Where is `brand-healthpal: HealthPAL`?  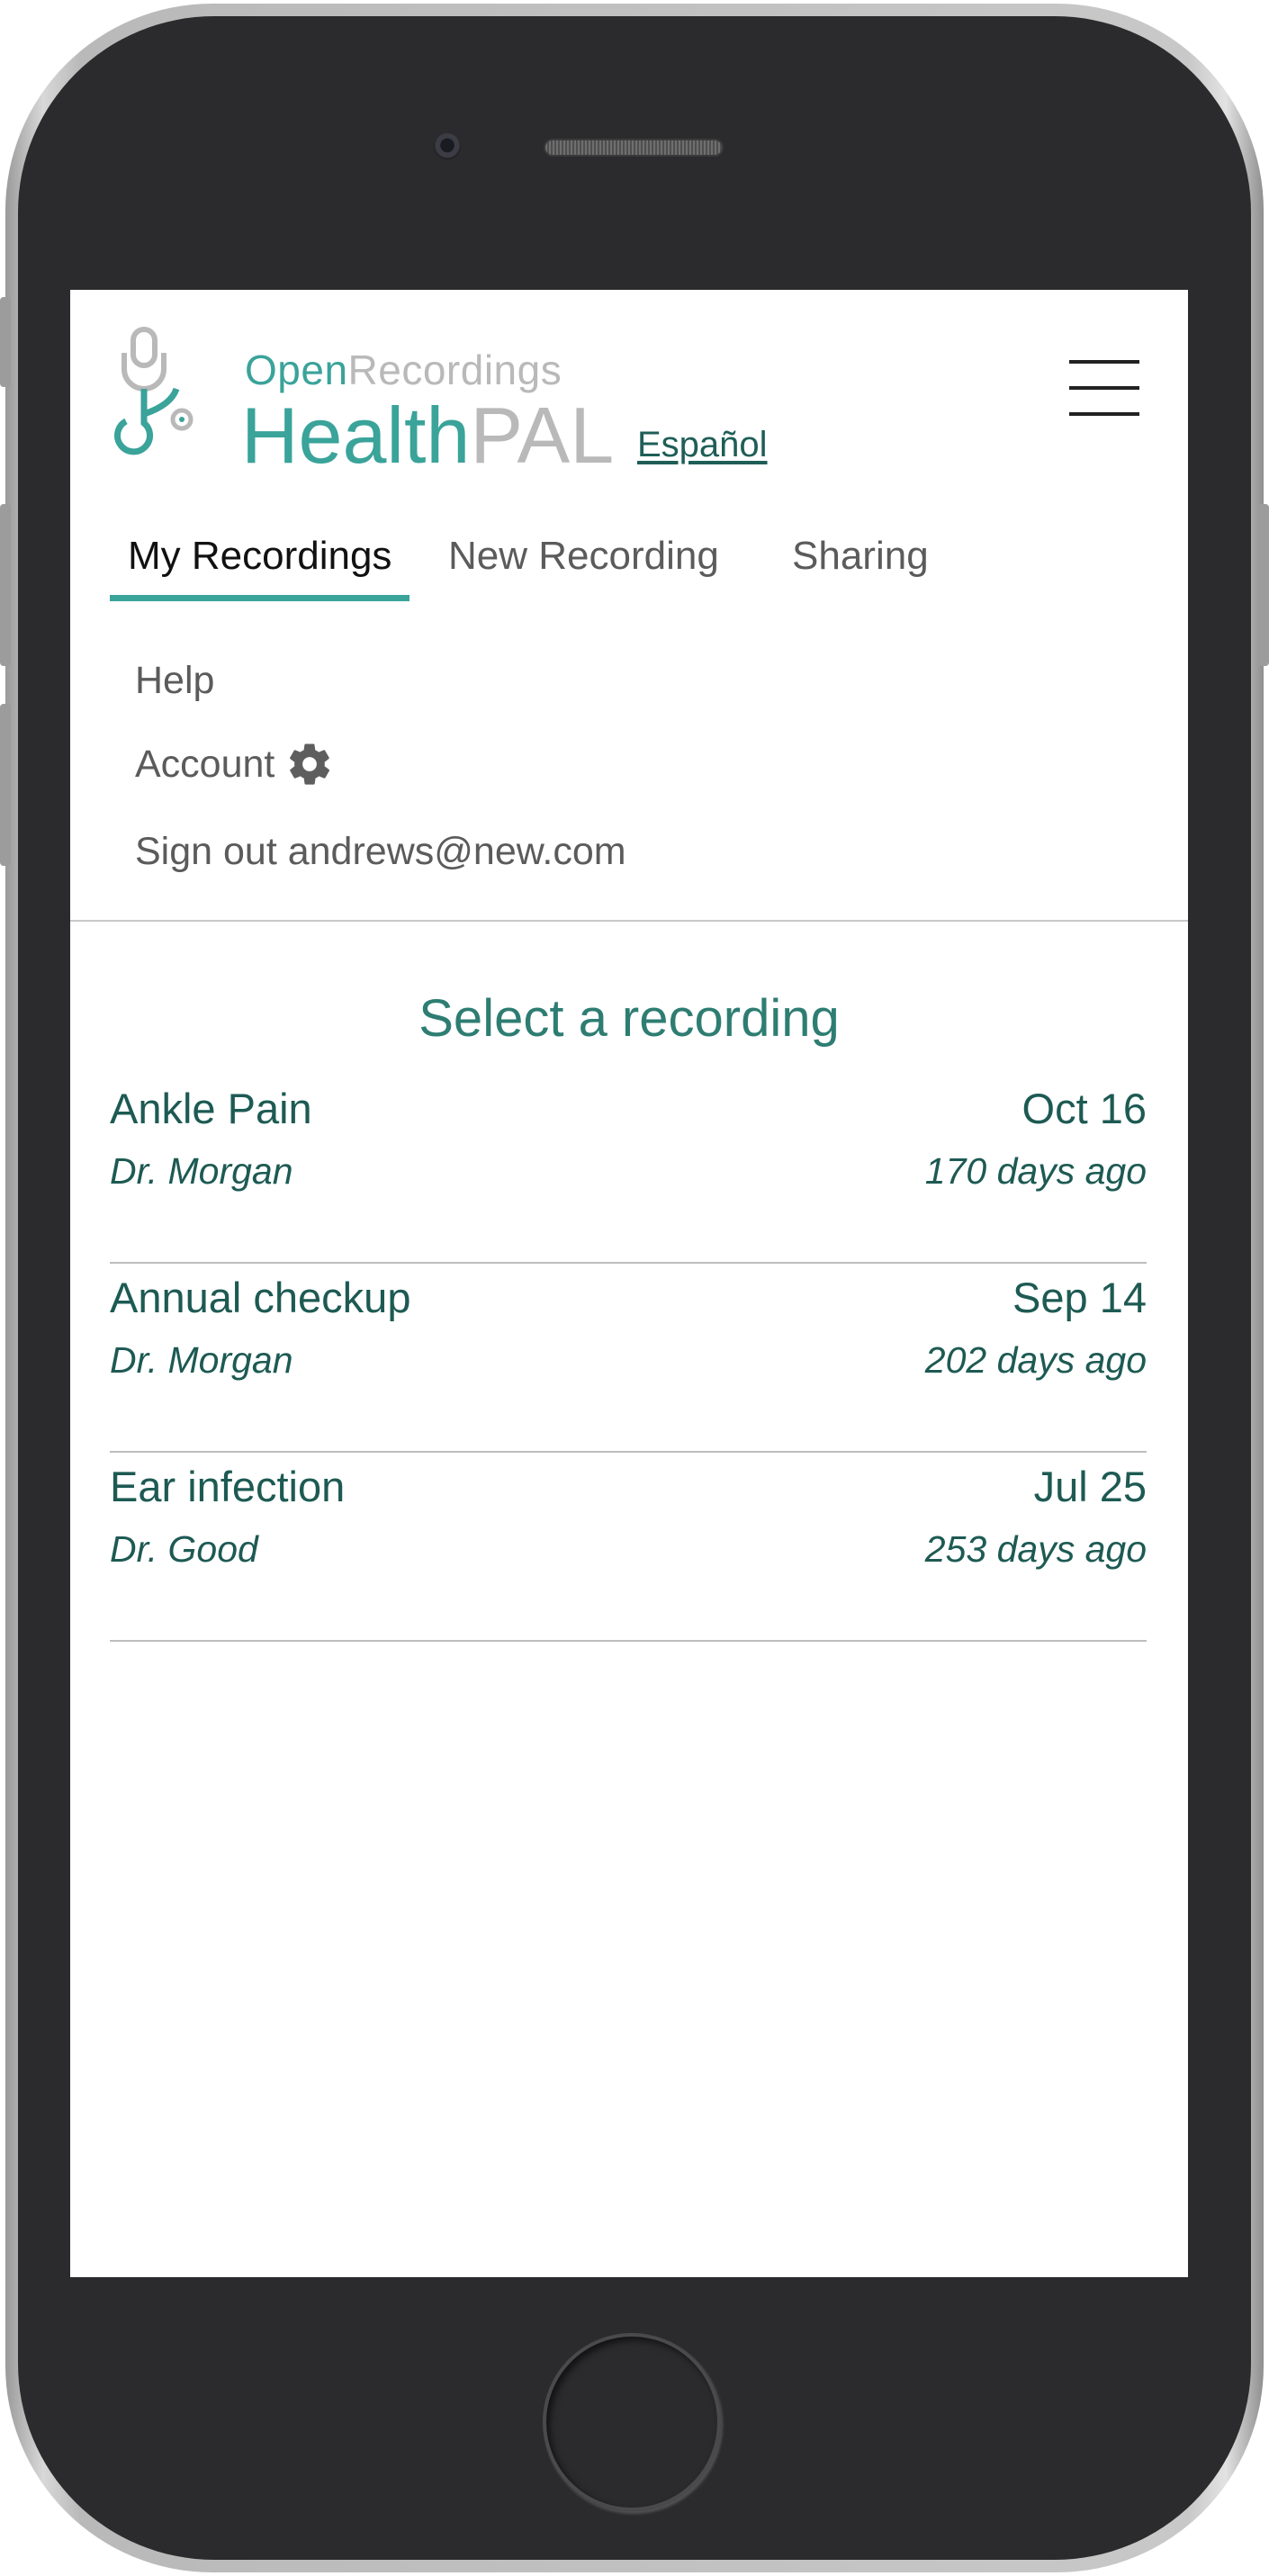 brand-healthpal: HealthPAL is located at coordinates (427, 435).